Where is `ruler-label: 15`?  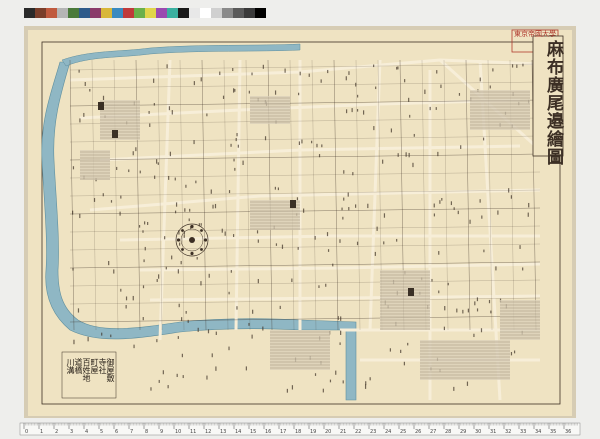
ruler-label: 15 is located at coordinates (253, 432).